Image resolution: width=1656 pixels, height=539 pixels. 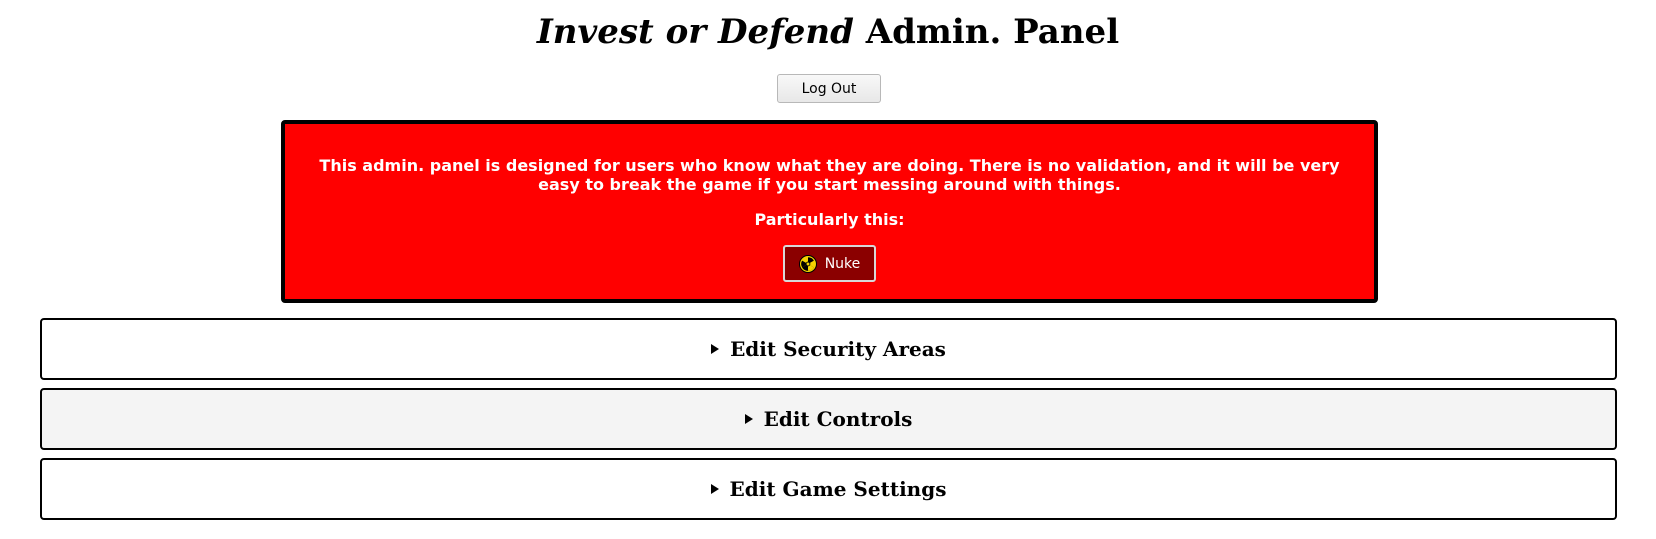 I want to click on nuke-label: Nuke, so click(x=842, y=263).